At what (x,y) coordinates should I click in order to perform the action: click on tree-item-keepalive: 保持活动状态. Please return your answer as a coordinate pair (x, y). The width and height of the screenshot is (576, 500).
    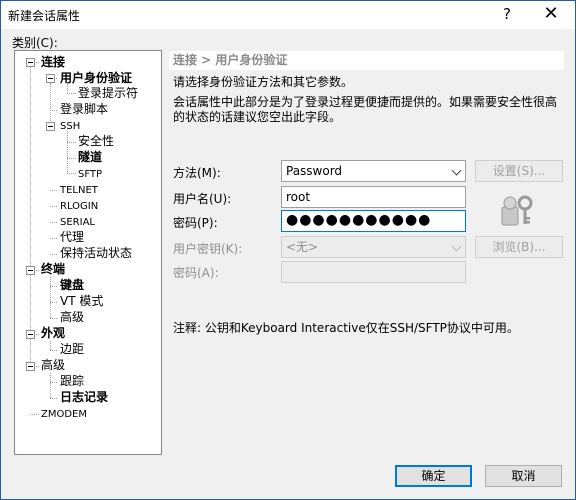
    Looking at the image, I should click on (96, 253).